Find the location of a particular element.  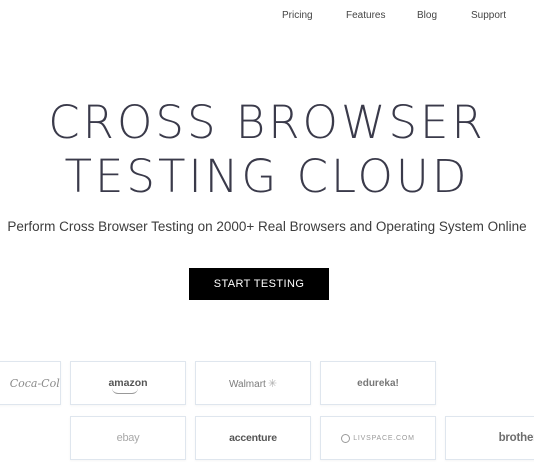

coca-cola-logo: Coca-Cola is located at coordinates (35, 383).